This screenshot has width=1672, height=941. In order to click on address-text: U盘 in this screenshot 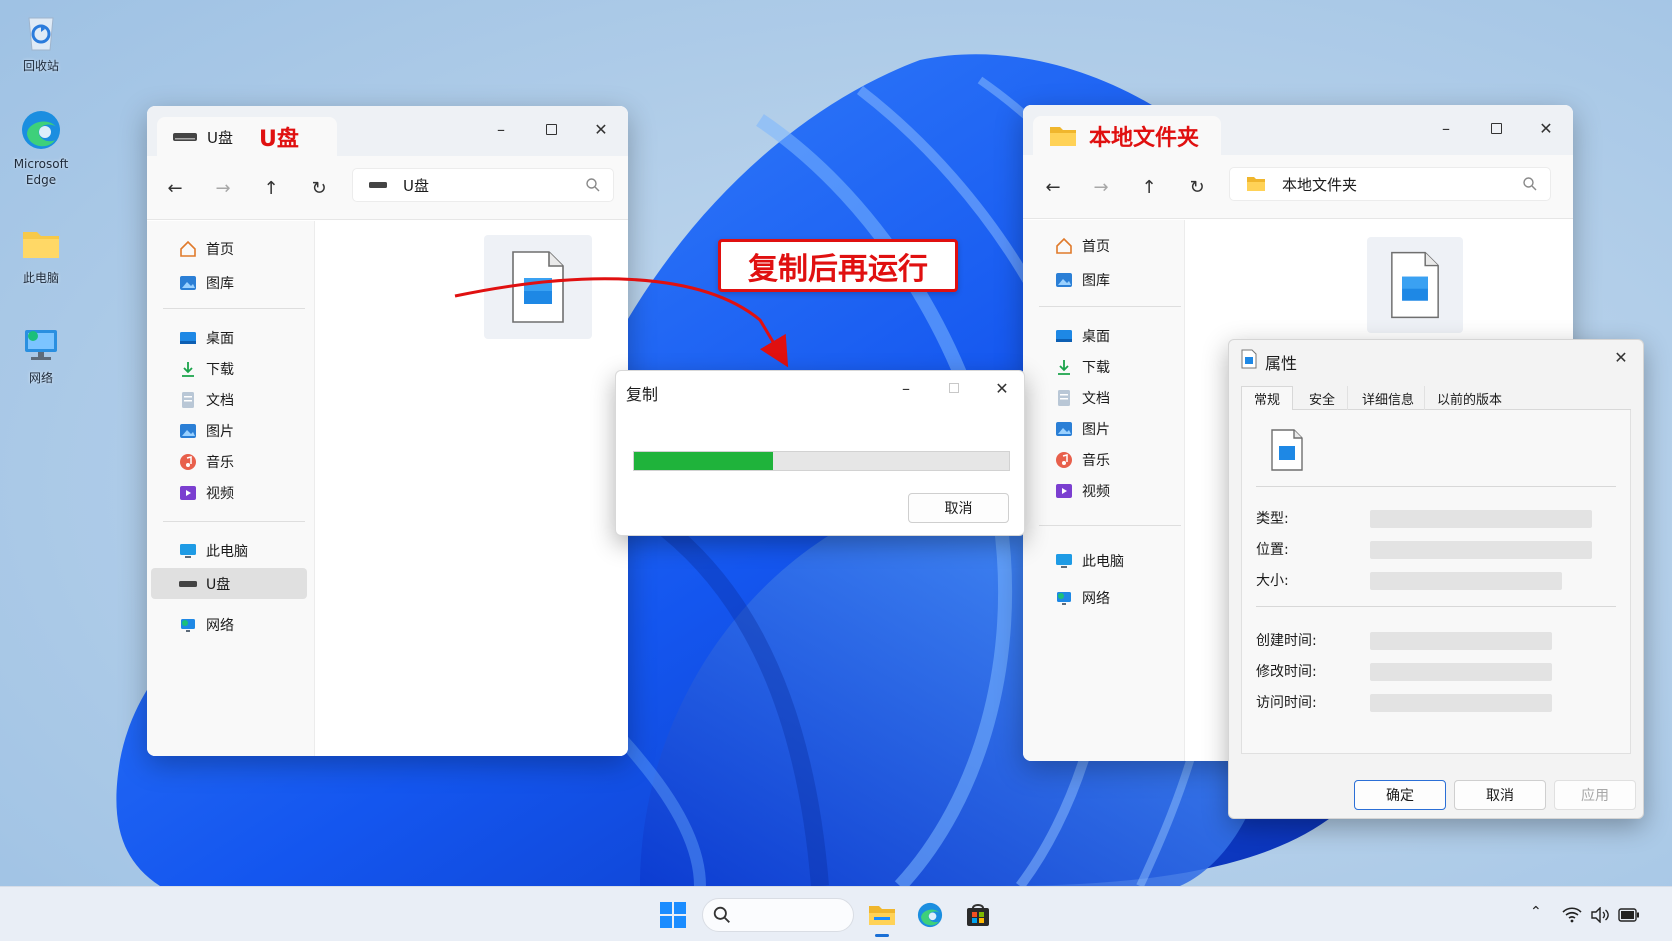, I will do `click(416, 185)`.